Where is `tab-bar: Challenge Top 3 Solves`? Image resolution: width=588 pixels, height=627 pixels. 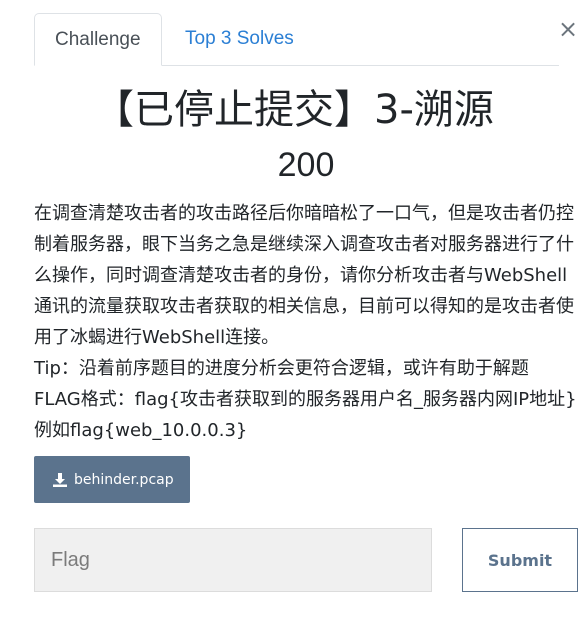 tab-bar: Challenge Top 3 Solves is located at coordinates (296, 39).